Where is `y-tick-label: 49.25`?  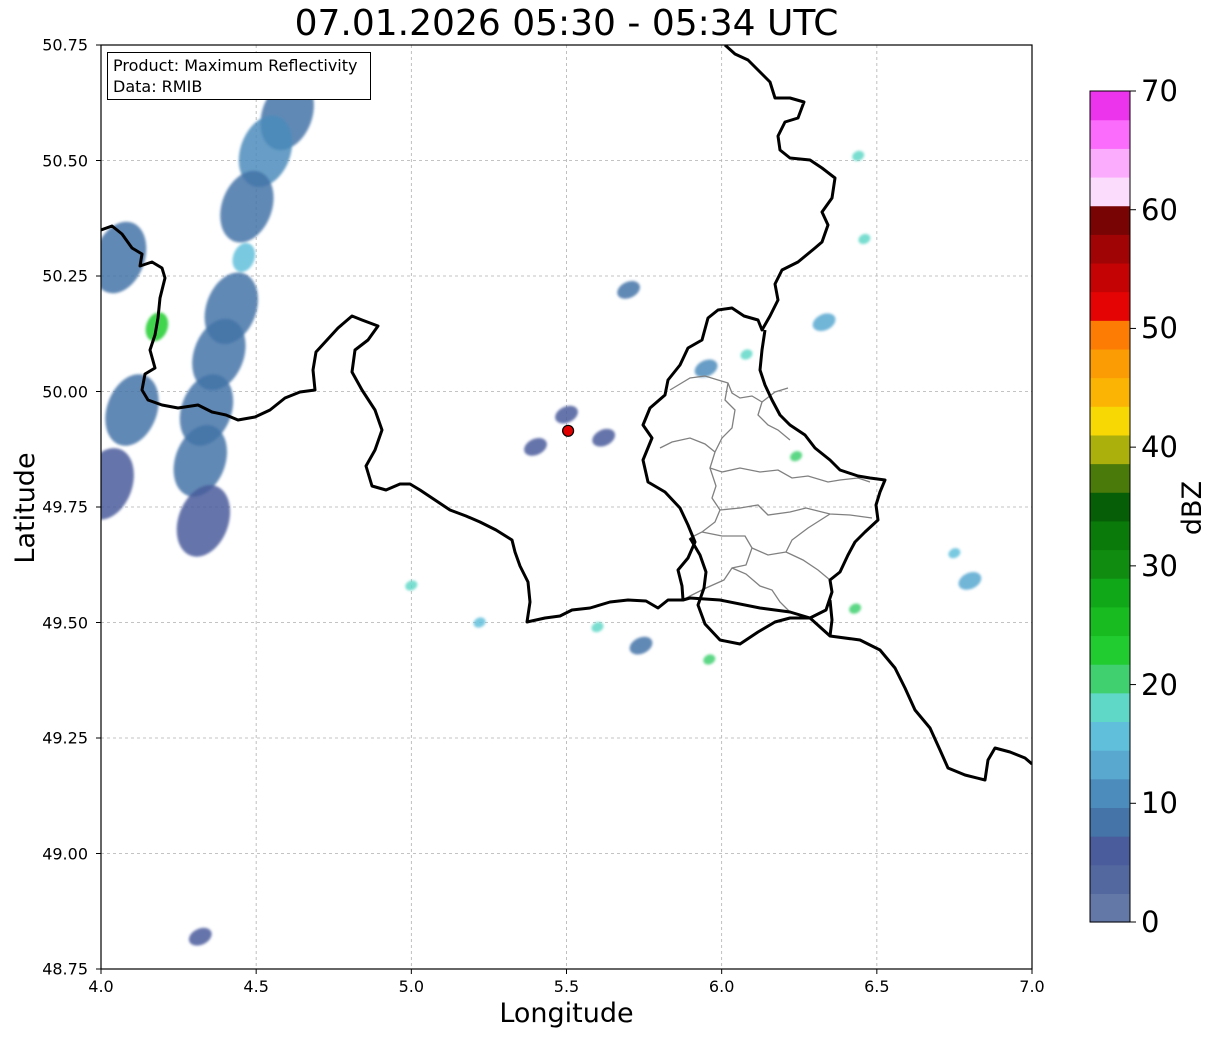
y-tick-label: 49.25 is located at coordinates (65, 738).